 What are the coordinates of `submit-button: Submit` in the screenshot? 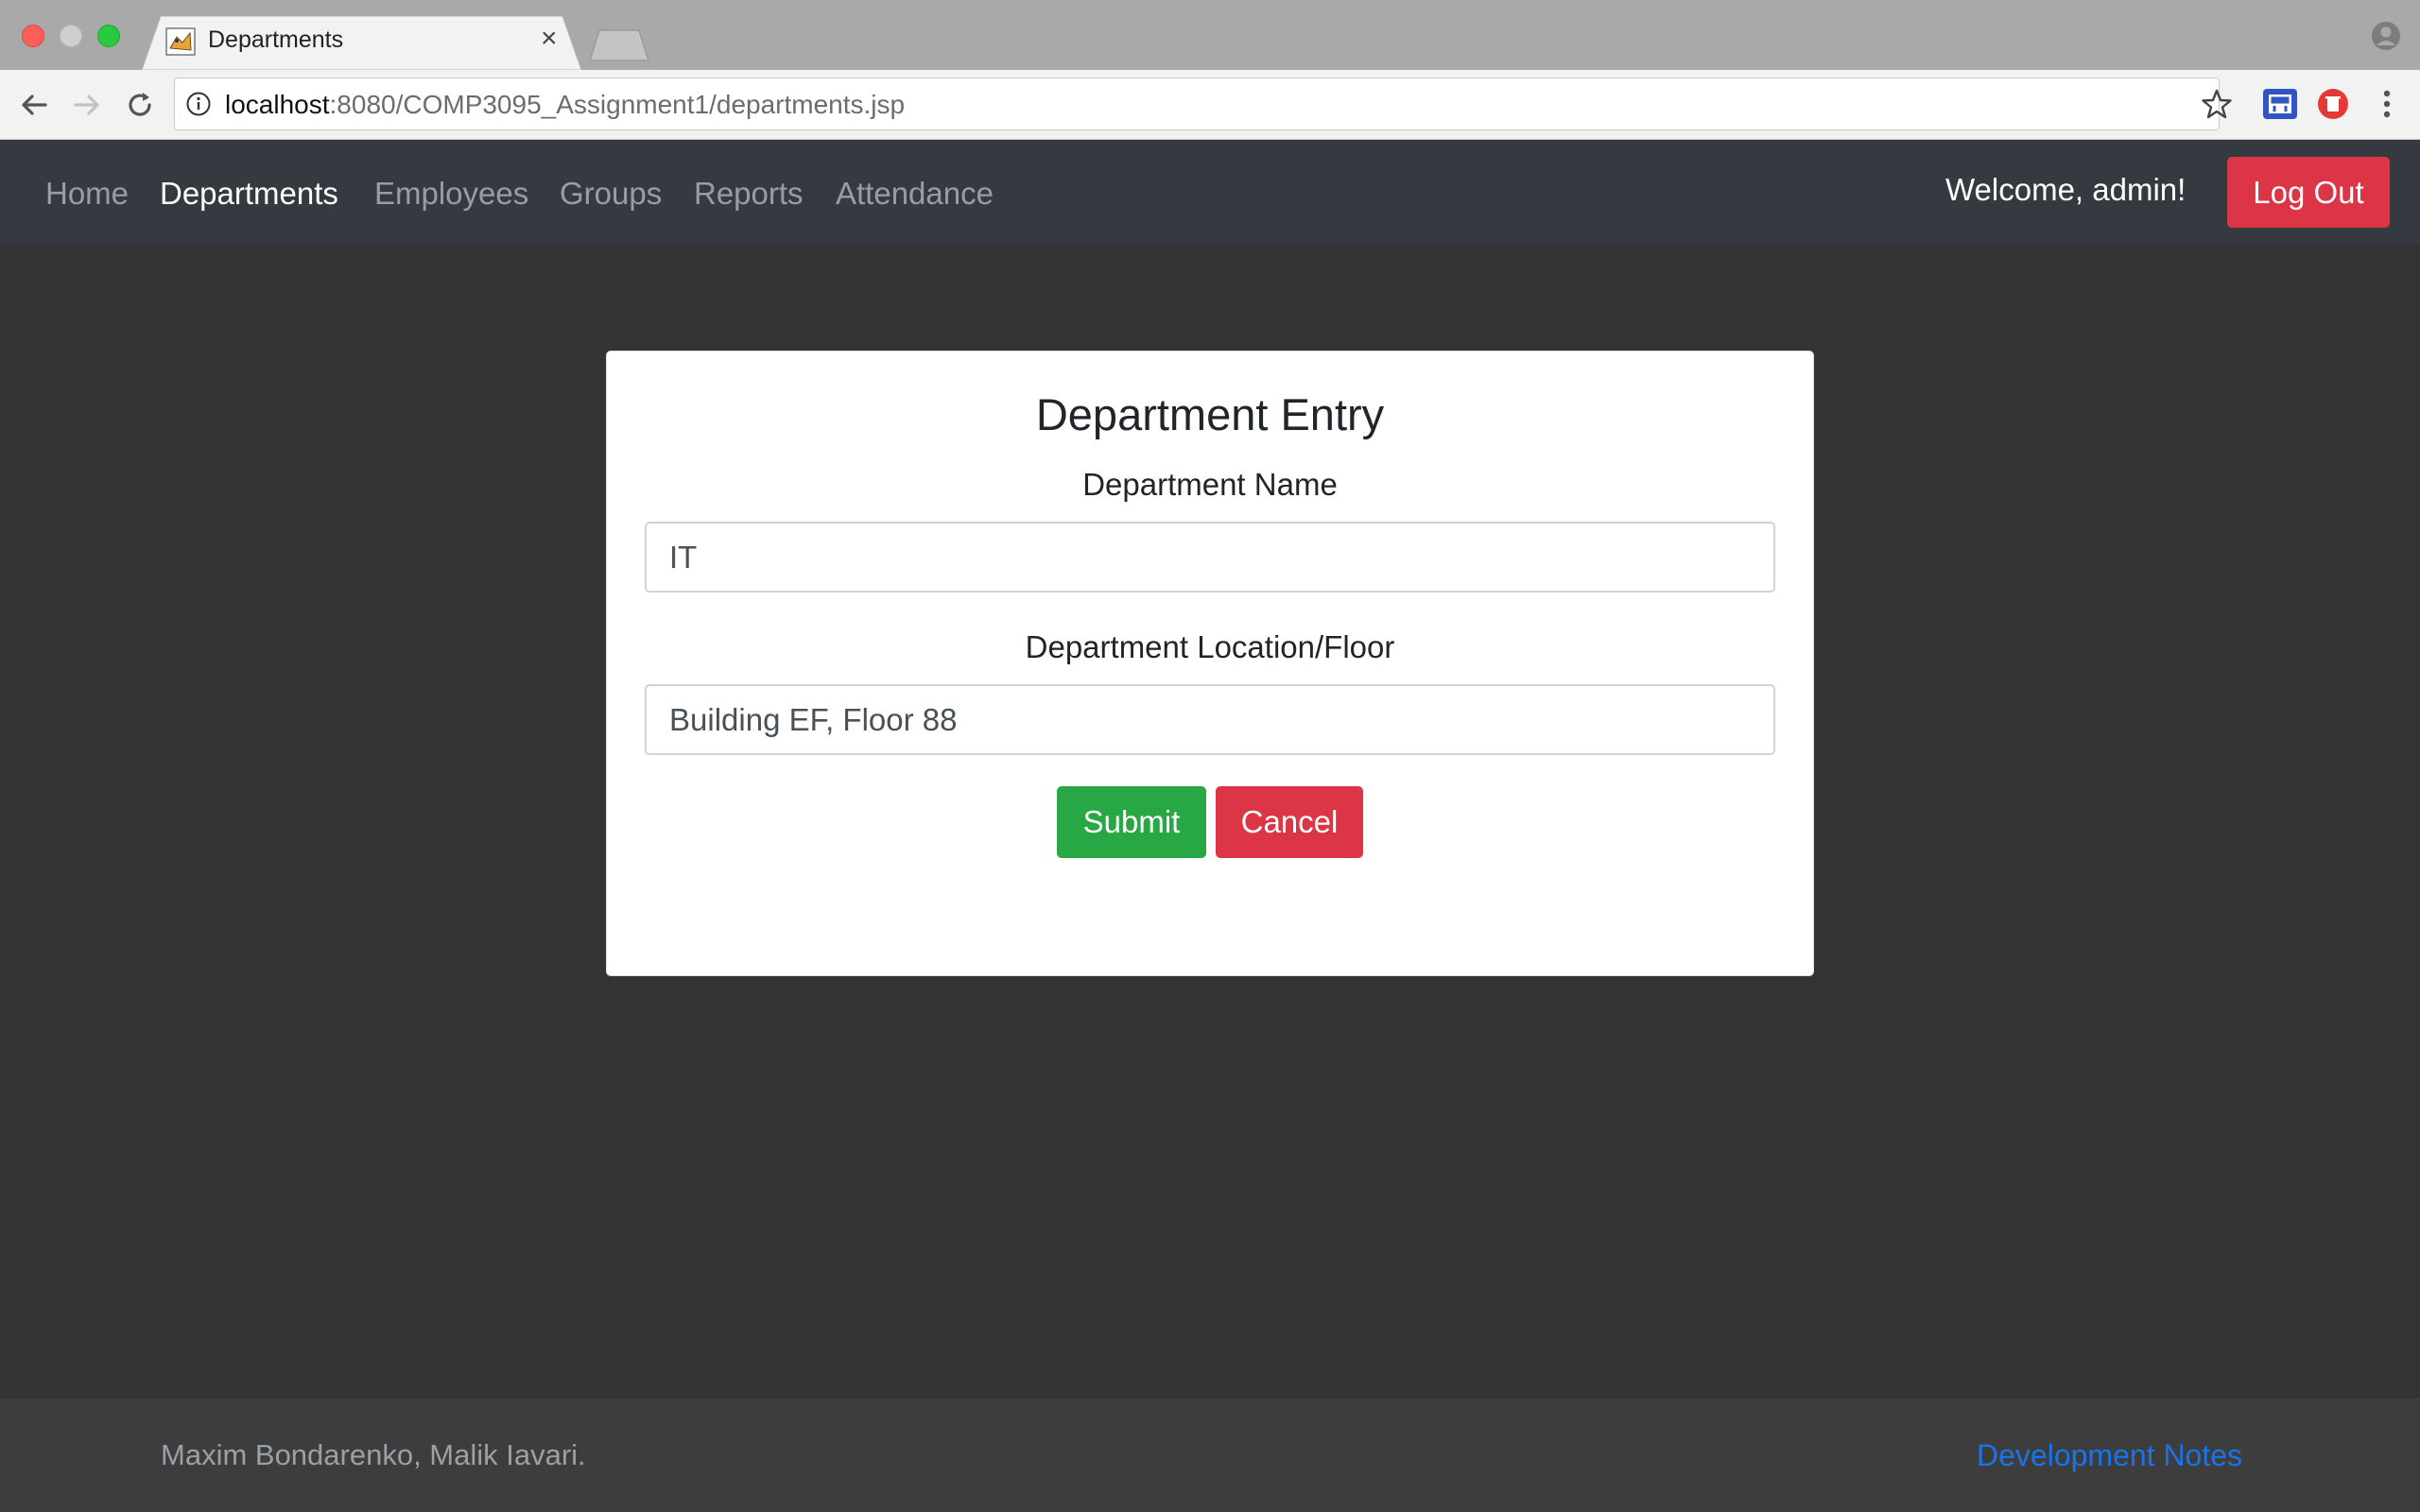 It's located at (1131, 822).